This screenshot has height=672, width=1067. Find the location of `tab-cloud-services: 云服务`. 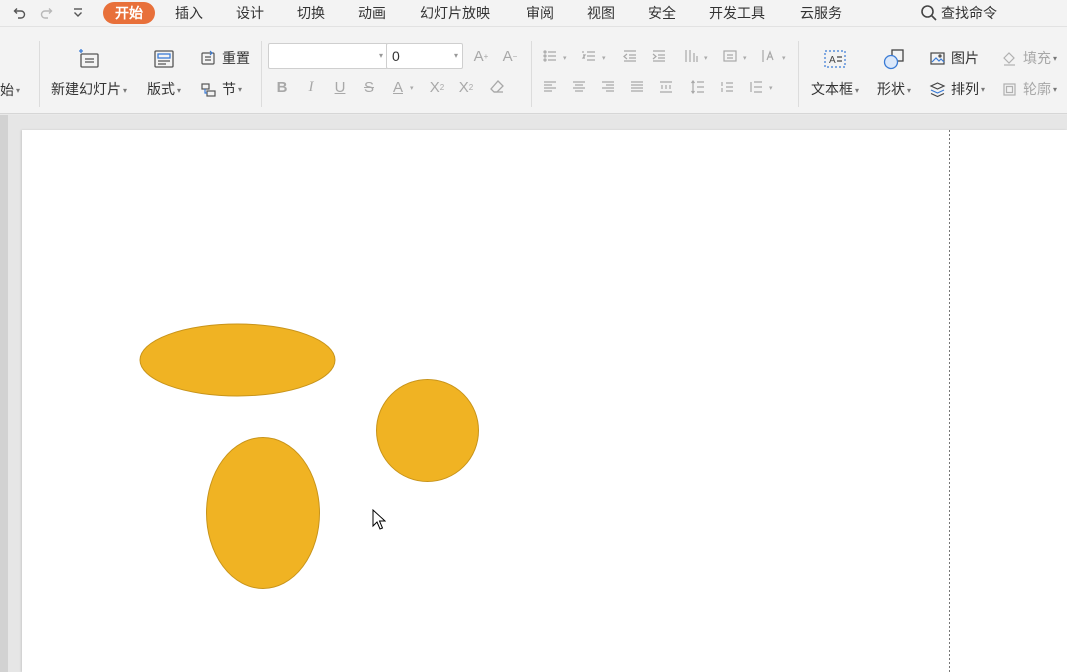

tab-cloud-services: 云服务 is located at coordinates (821, 13).